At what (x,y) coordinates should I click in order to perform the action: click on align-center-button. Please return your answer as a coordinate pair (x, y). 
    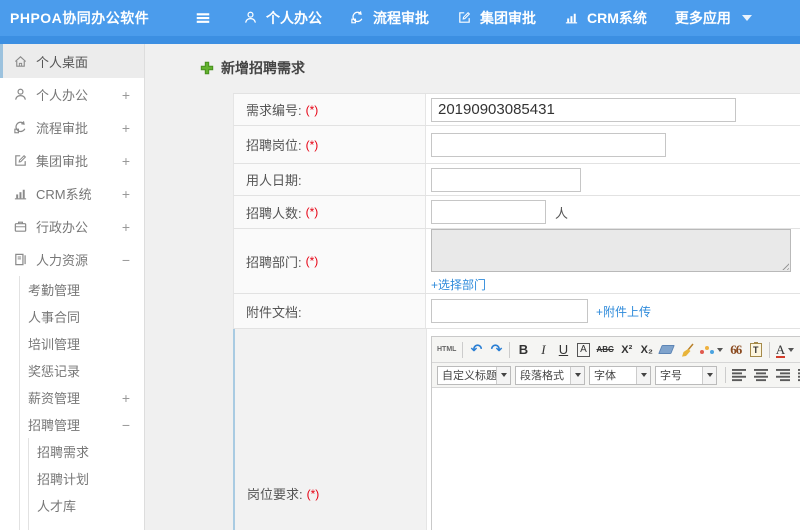
    Looking at the image, I should click on (761, 375).